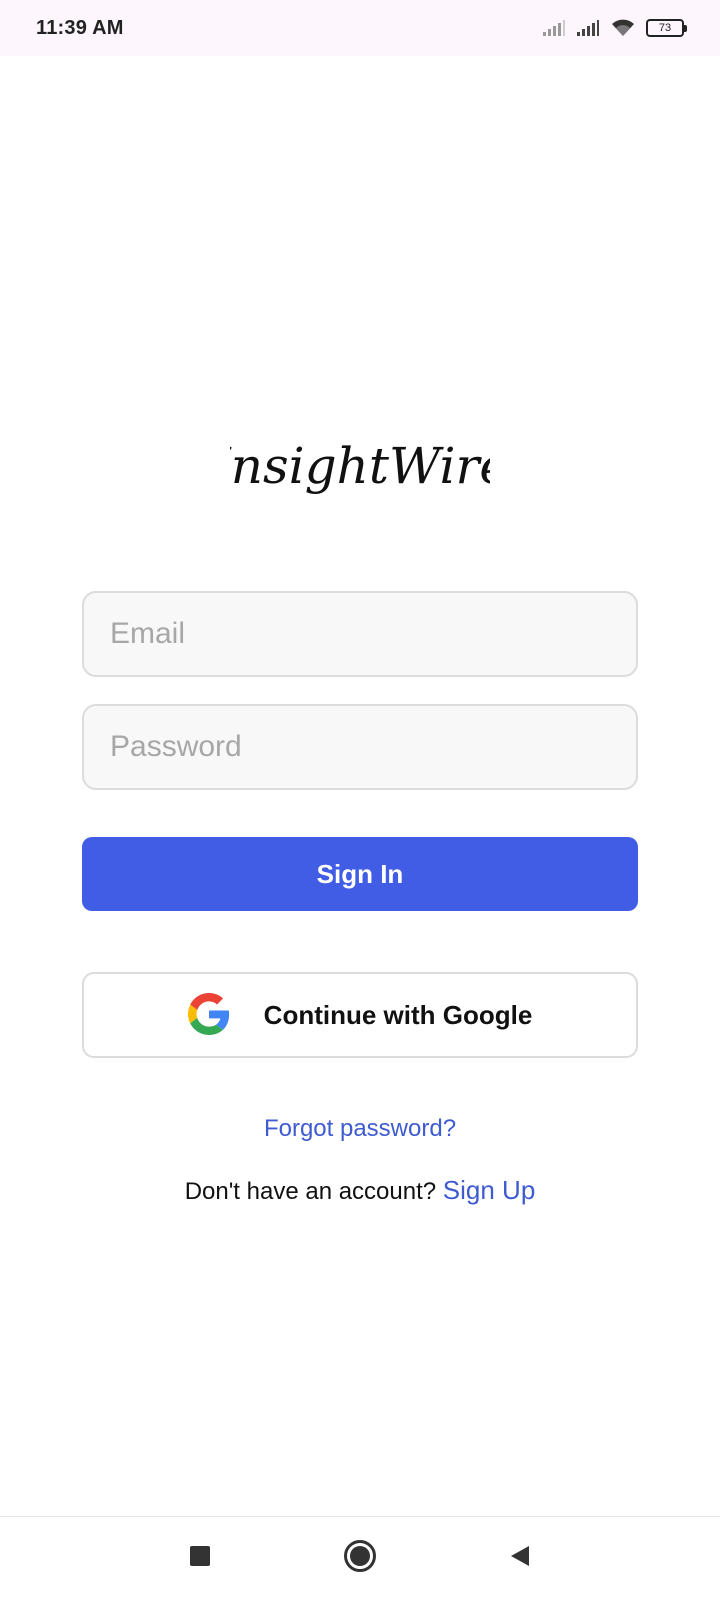 Image resolution: width=720 pixels, height=1600 pixels. What do you see at coordinates (310, 1191) in the screenshot?
I see `no-account-text: Don't have an account?` at bounding box center [310, 1191].